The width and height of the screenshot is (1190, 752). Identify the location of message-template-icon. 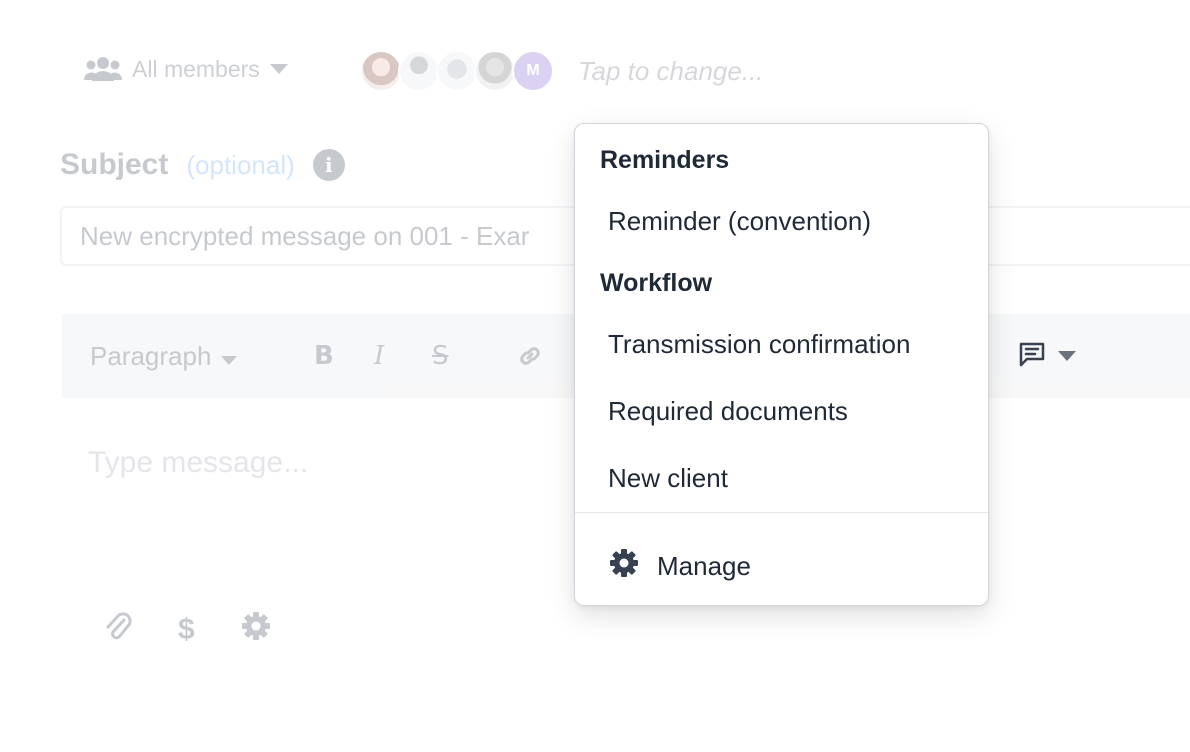
(1032, 356).